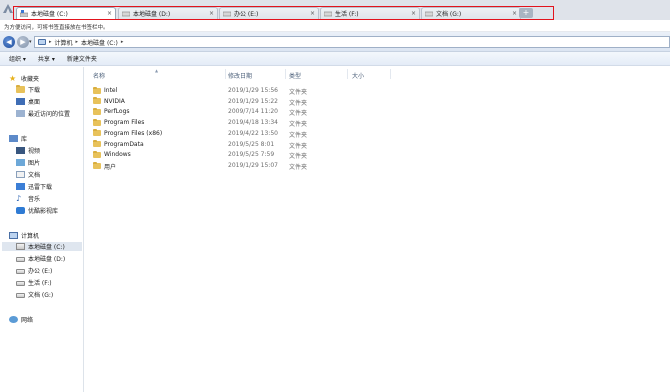 This screenshot has width=670, height=392. What do you see at coordinates (21, 319) in the screenshot?
I see `nav-network: 网络` at bounding box center [21, 319].